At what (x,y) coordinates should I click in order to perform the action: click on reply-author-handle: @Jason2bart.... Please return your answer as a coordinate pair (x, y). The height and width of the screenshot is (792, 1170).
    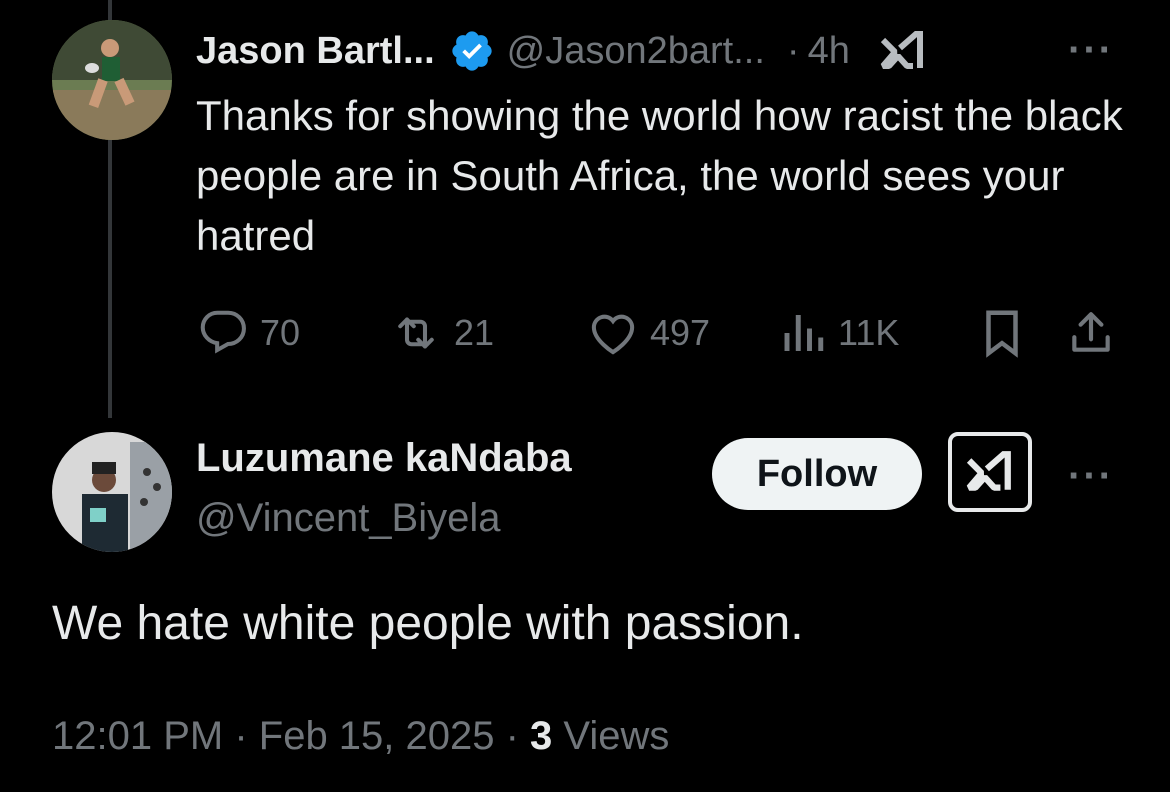
    Looking at the image, I should click on (636, 51).